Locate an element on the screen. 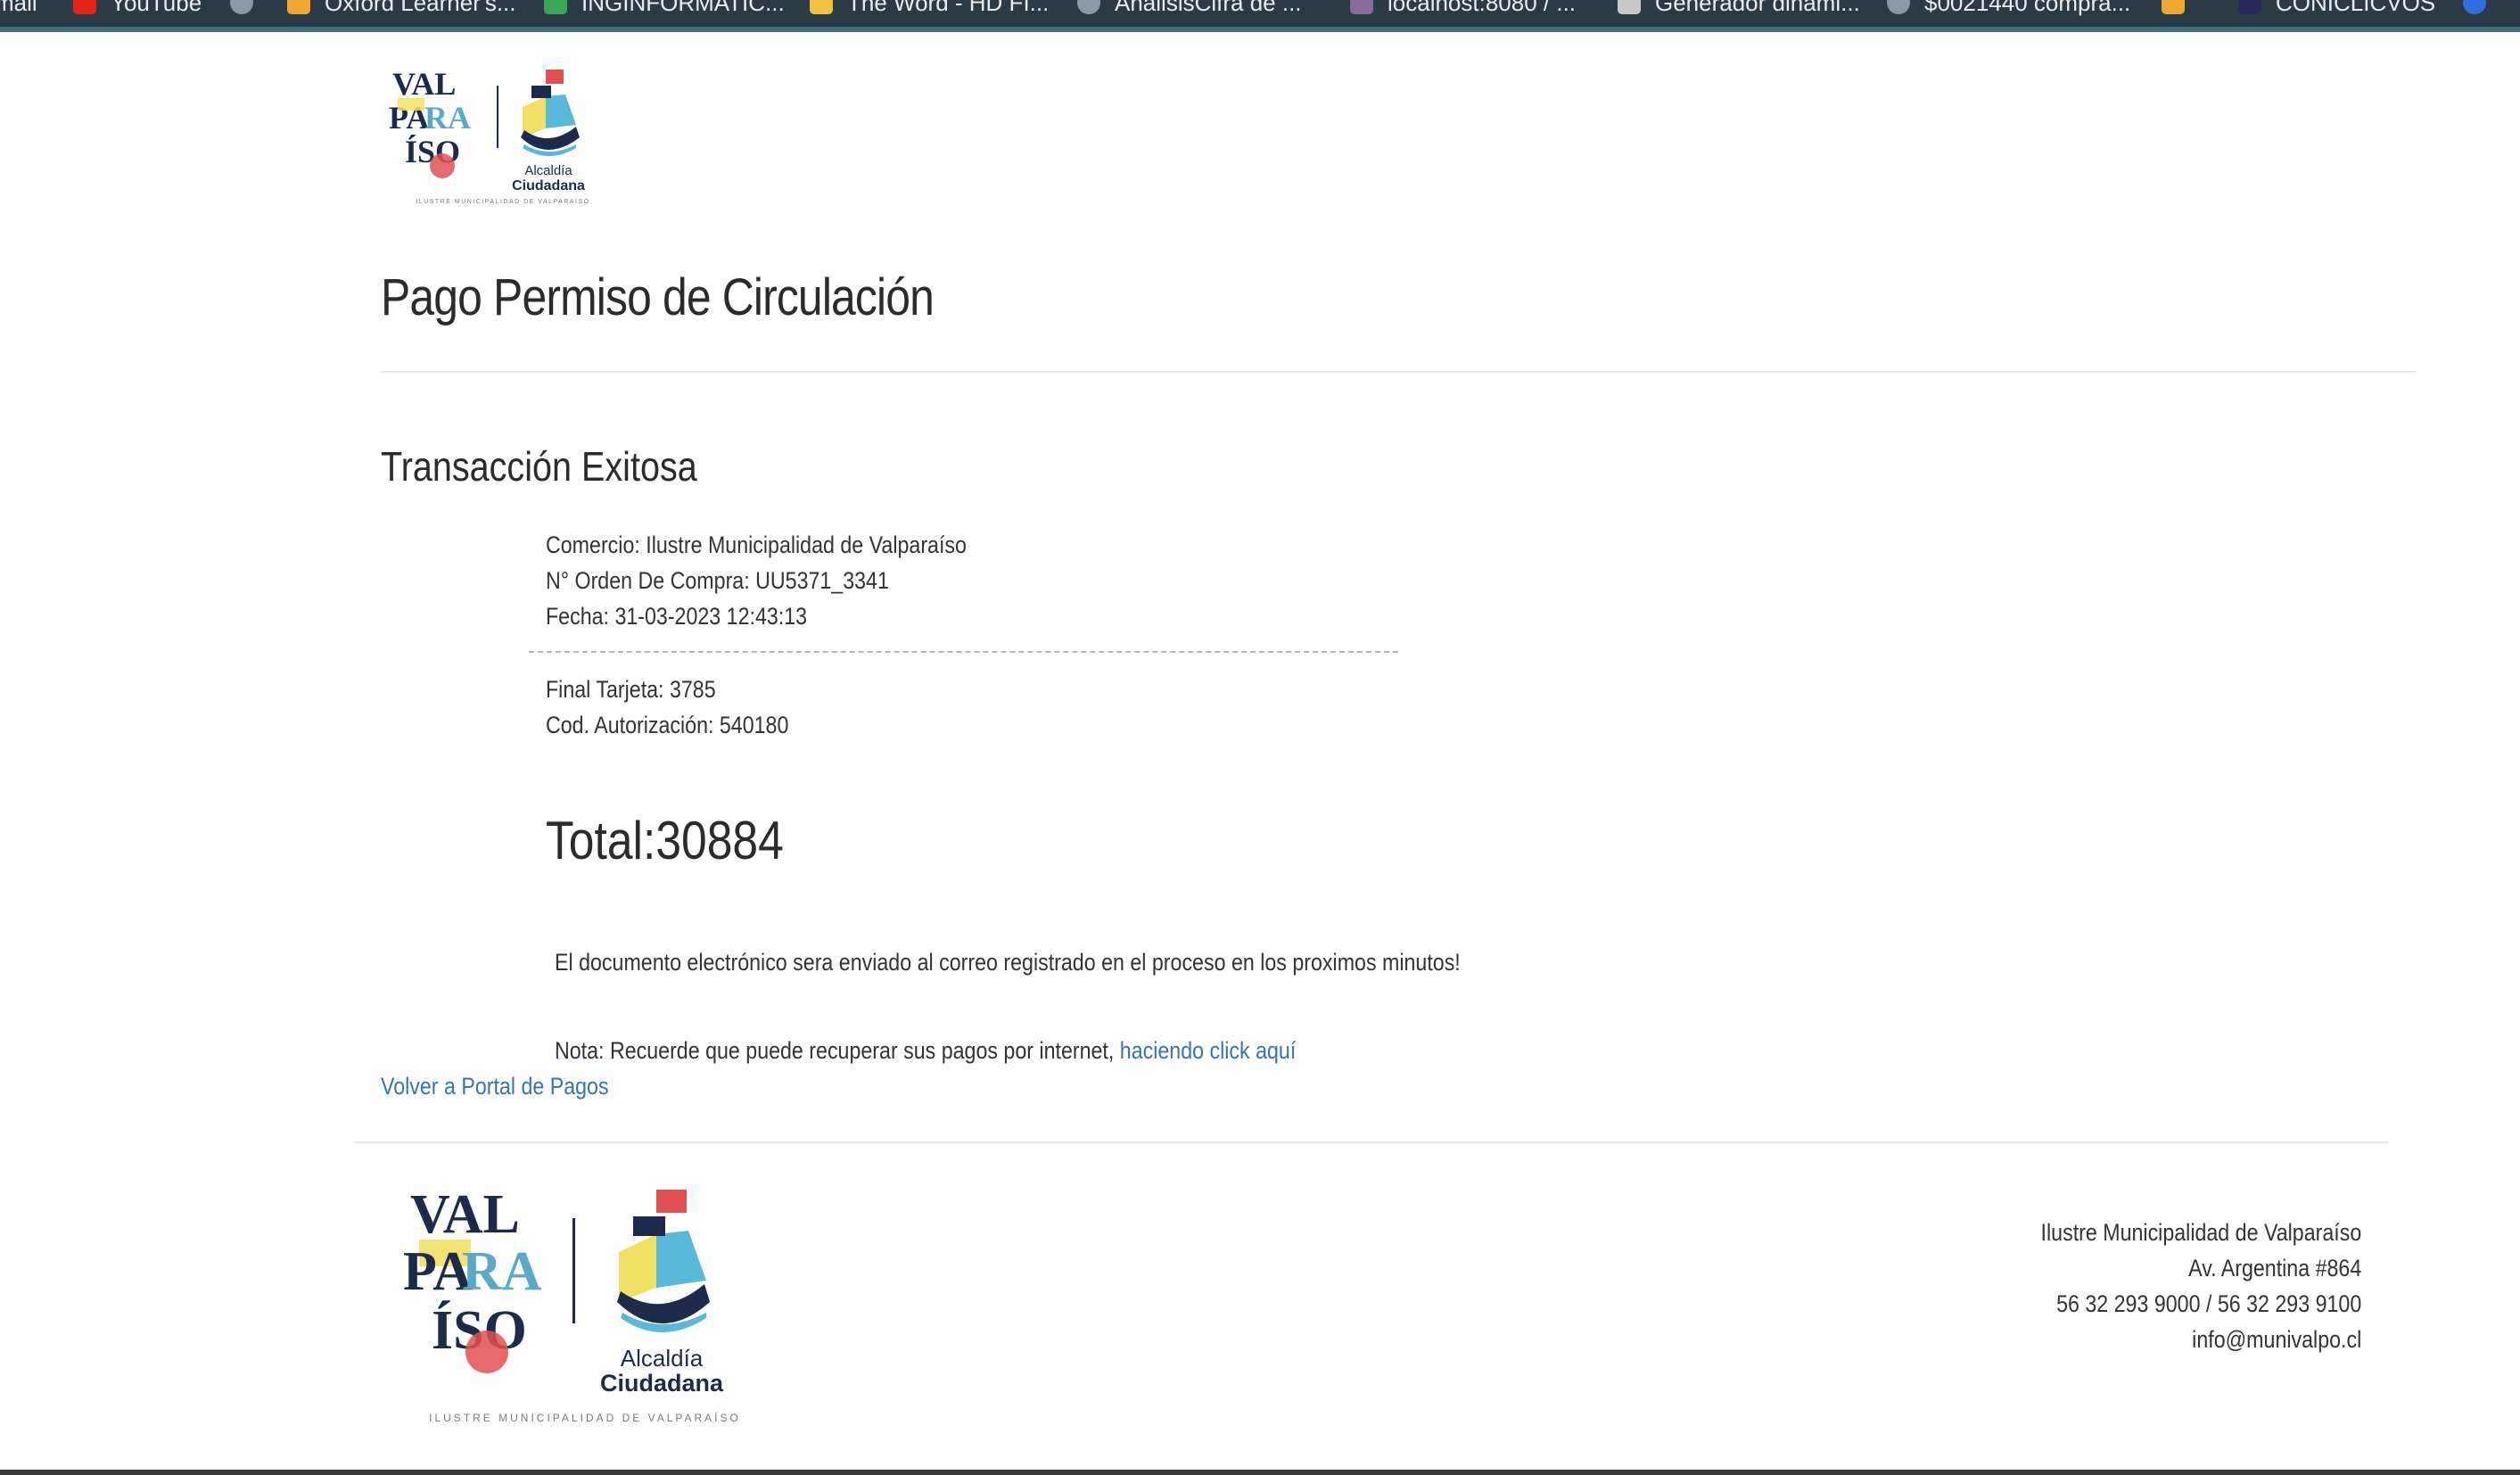 The image size is (2520, 1475). orden-compra-text: N° Orden De Compra: UU5371_3341 is located at coordinates (717, 580).